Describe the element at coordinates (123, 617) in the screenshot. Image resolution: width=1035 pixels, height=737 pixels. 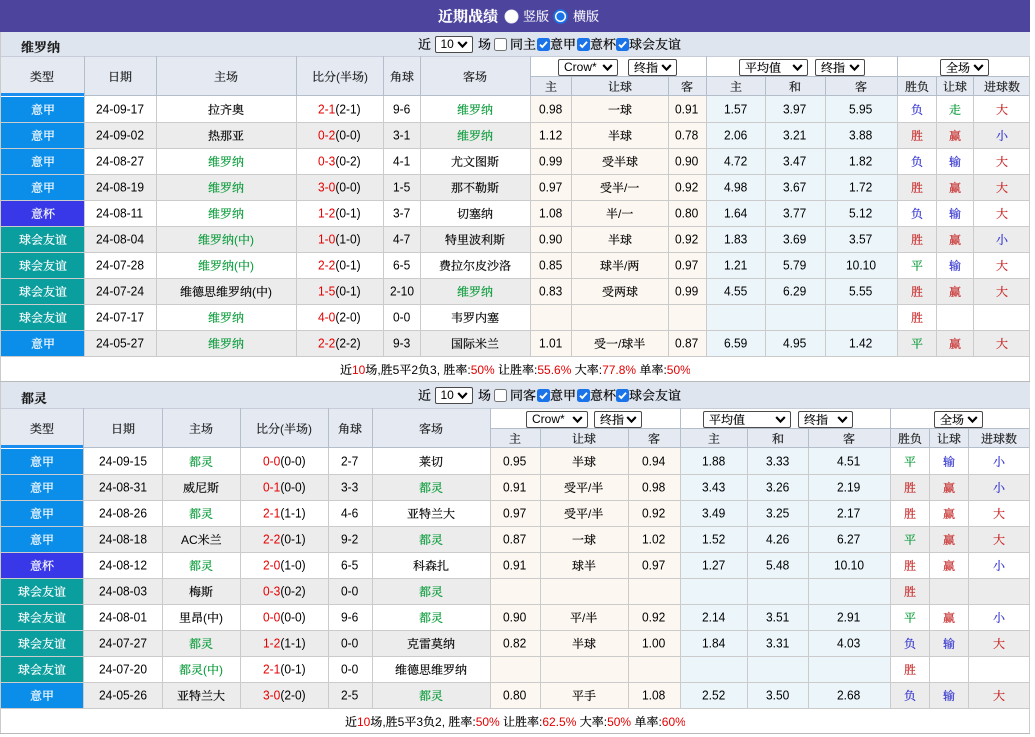
I see `svg-text: 24-08-01` at that location.